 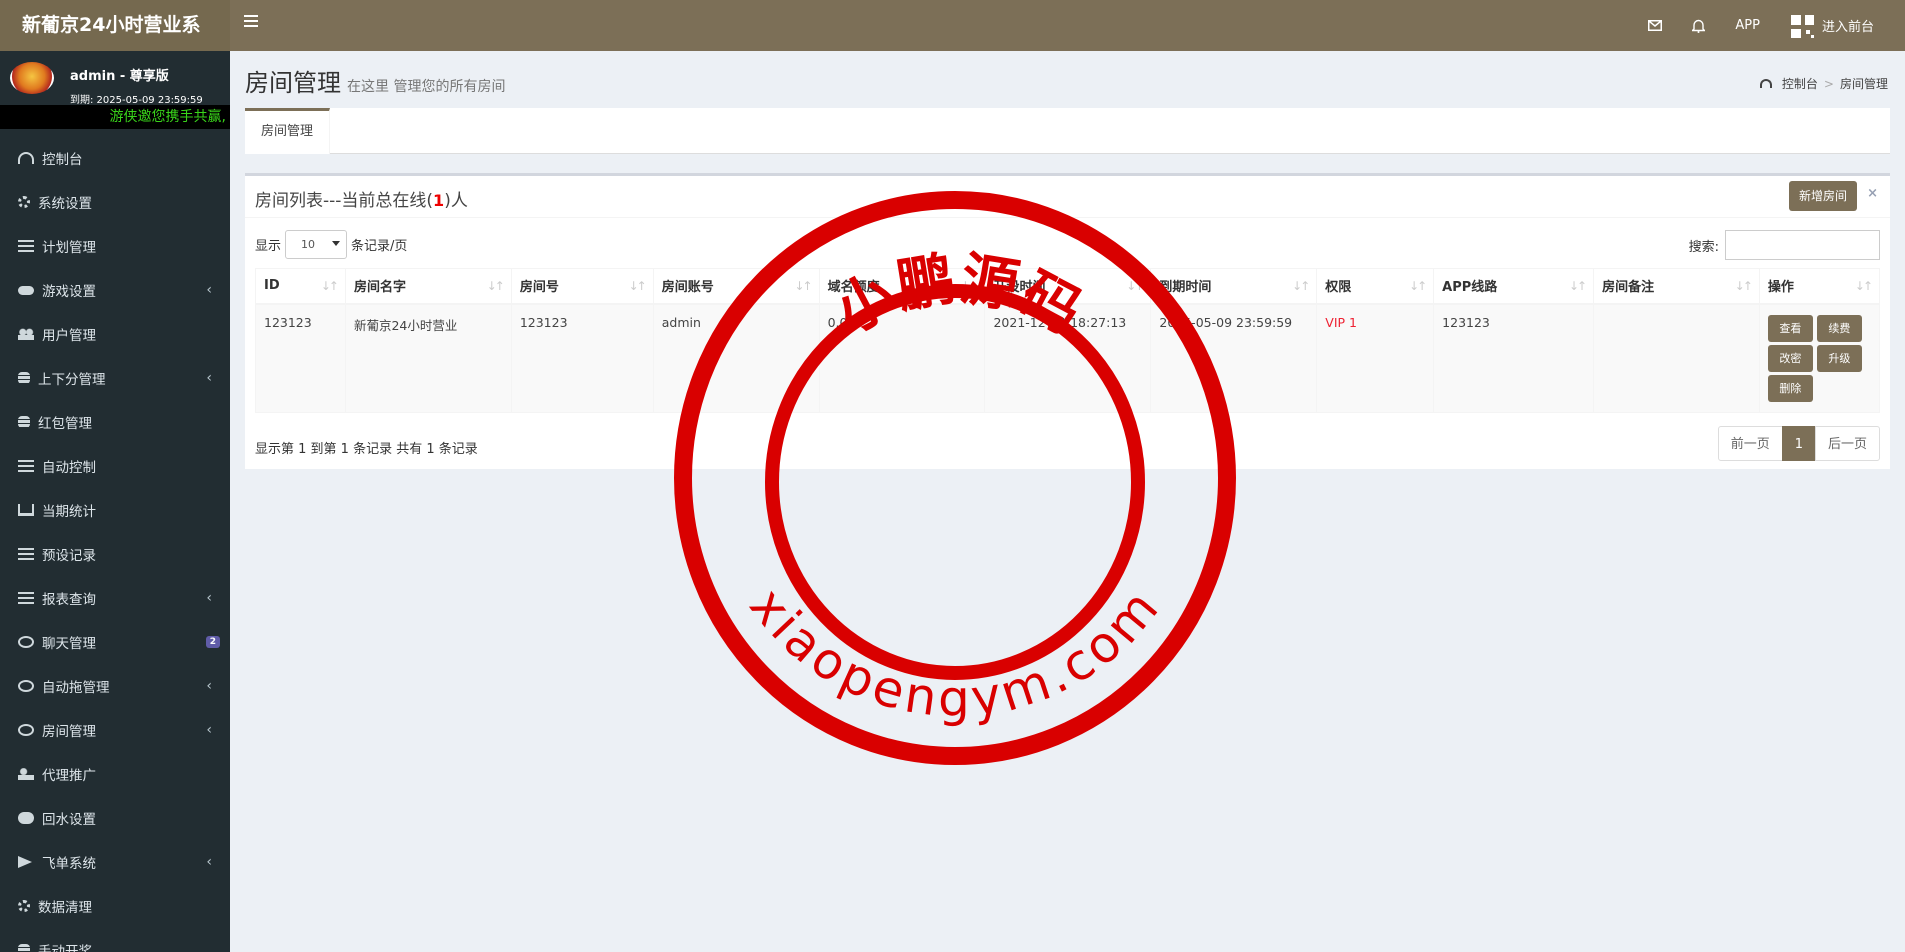 What do you see at coordinates (268, 246) in the screenshot?
I see `length-prefix: 显示` at bounding box center [268, 246].